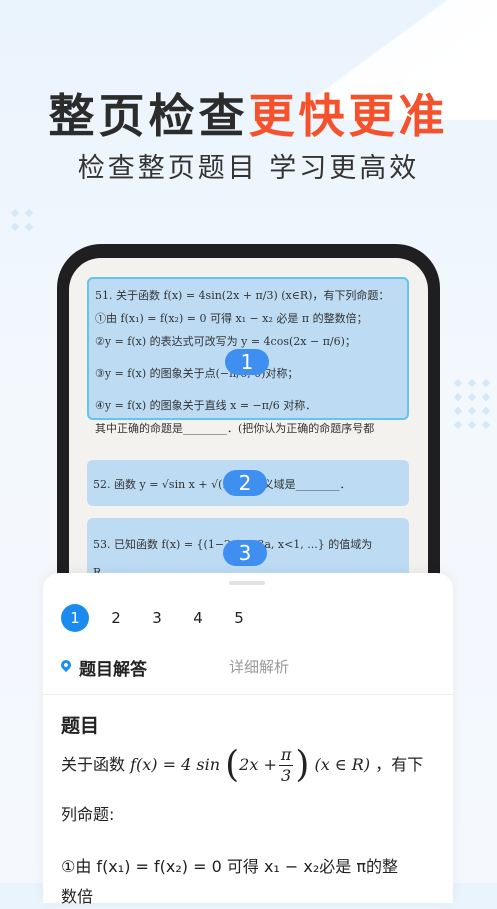  I want to click on tab-question-4: 4, so click(198, 618).